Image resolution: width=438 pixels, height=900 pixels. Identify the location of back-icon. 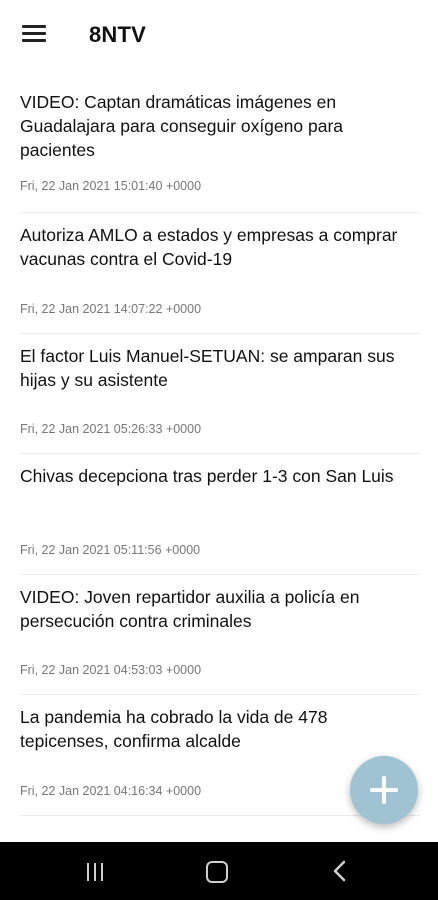
(340, 871).